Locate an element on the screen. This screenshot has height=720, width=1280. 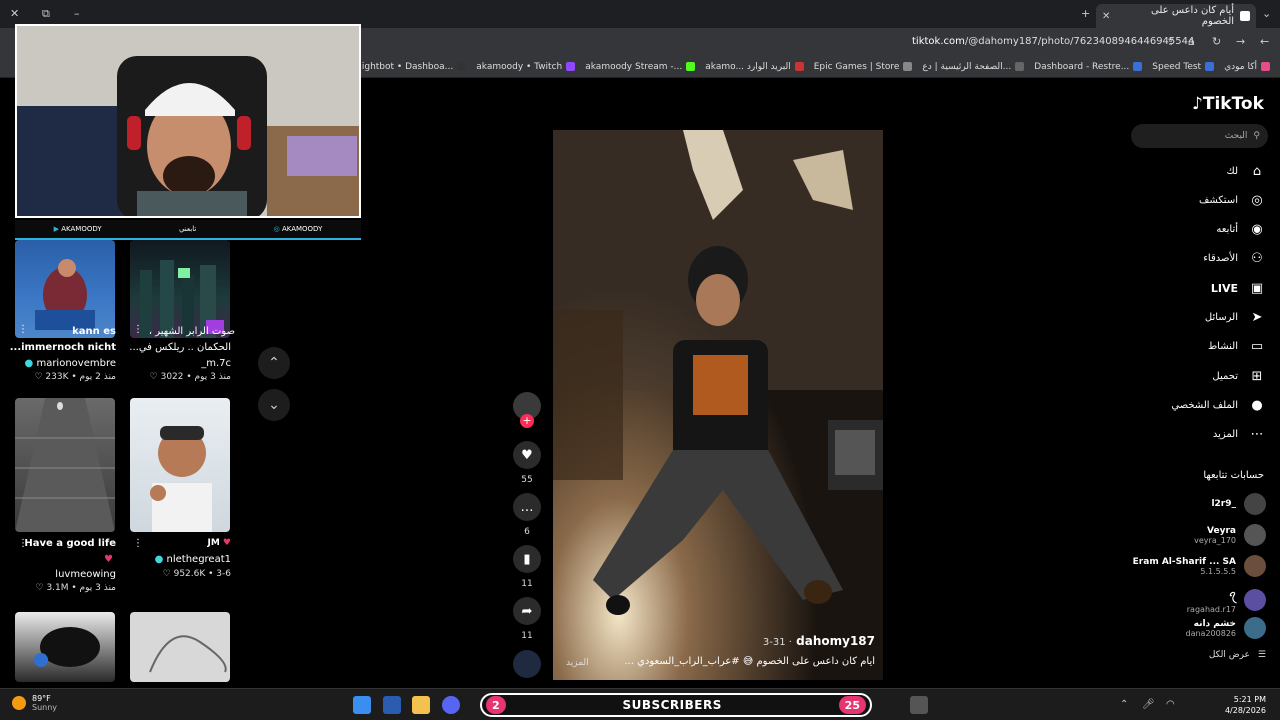
following-account: Veyra veyra_170 is located at coordinates (1230, 535).